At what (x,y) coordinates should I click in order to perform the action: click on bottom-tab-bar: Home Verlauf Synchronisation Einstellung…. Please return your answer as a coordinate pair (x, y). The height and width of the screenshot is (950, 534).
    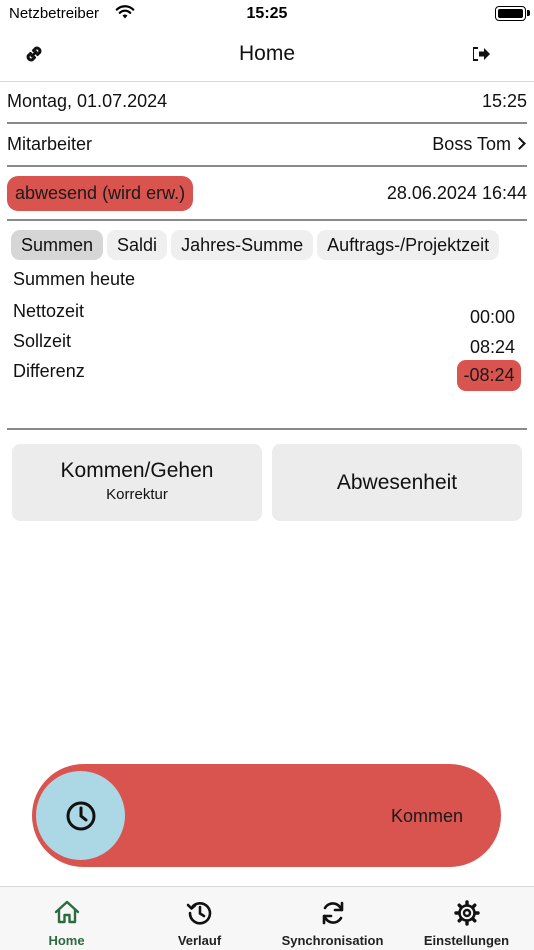
    Looking at the image, I should click on (267, 918).